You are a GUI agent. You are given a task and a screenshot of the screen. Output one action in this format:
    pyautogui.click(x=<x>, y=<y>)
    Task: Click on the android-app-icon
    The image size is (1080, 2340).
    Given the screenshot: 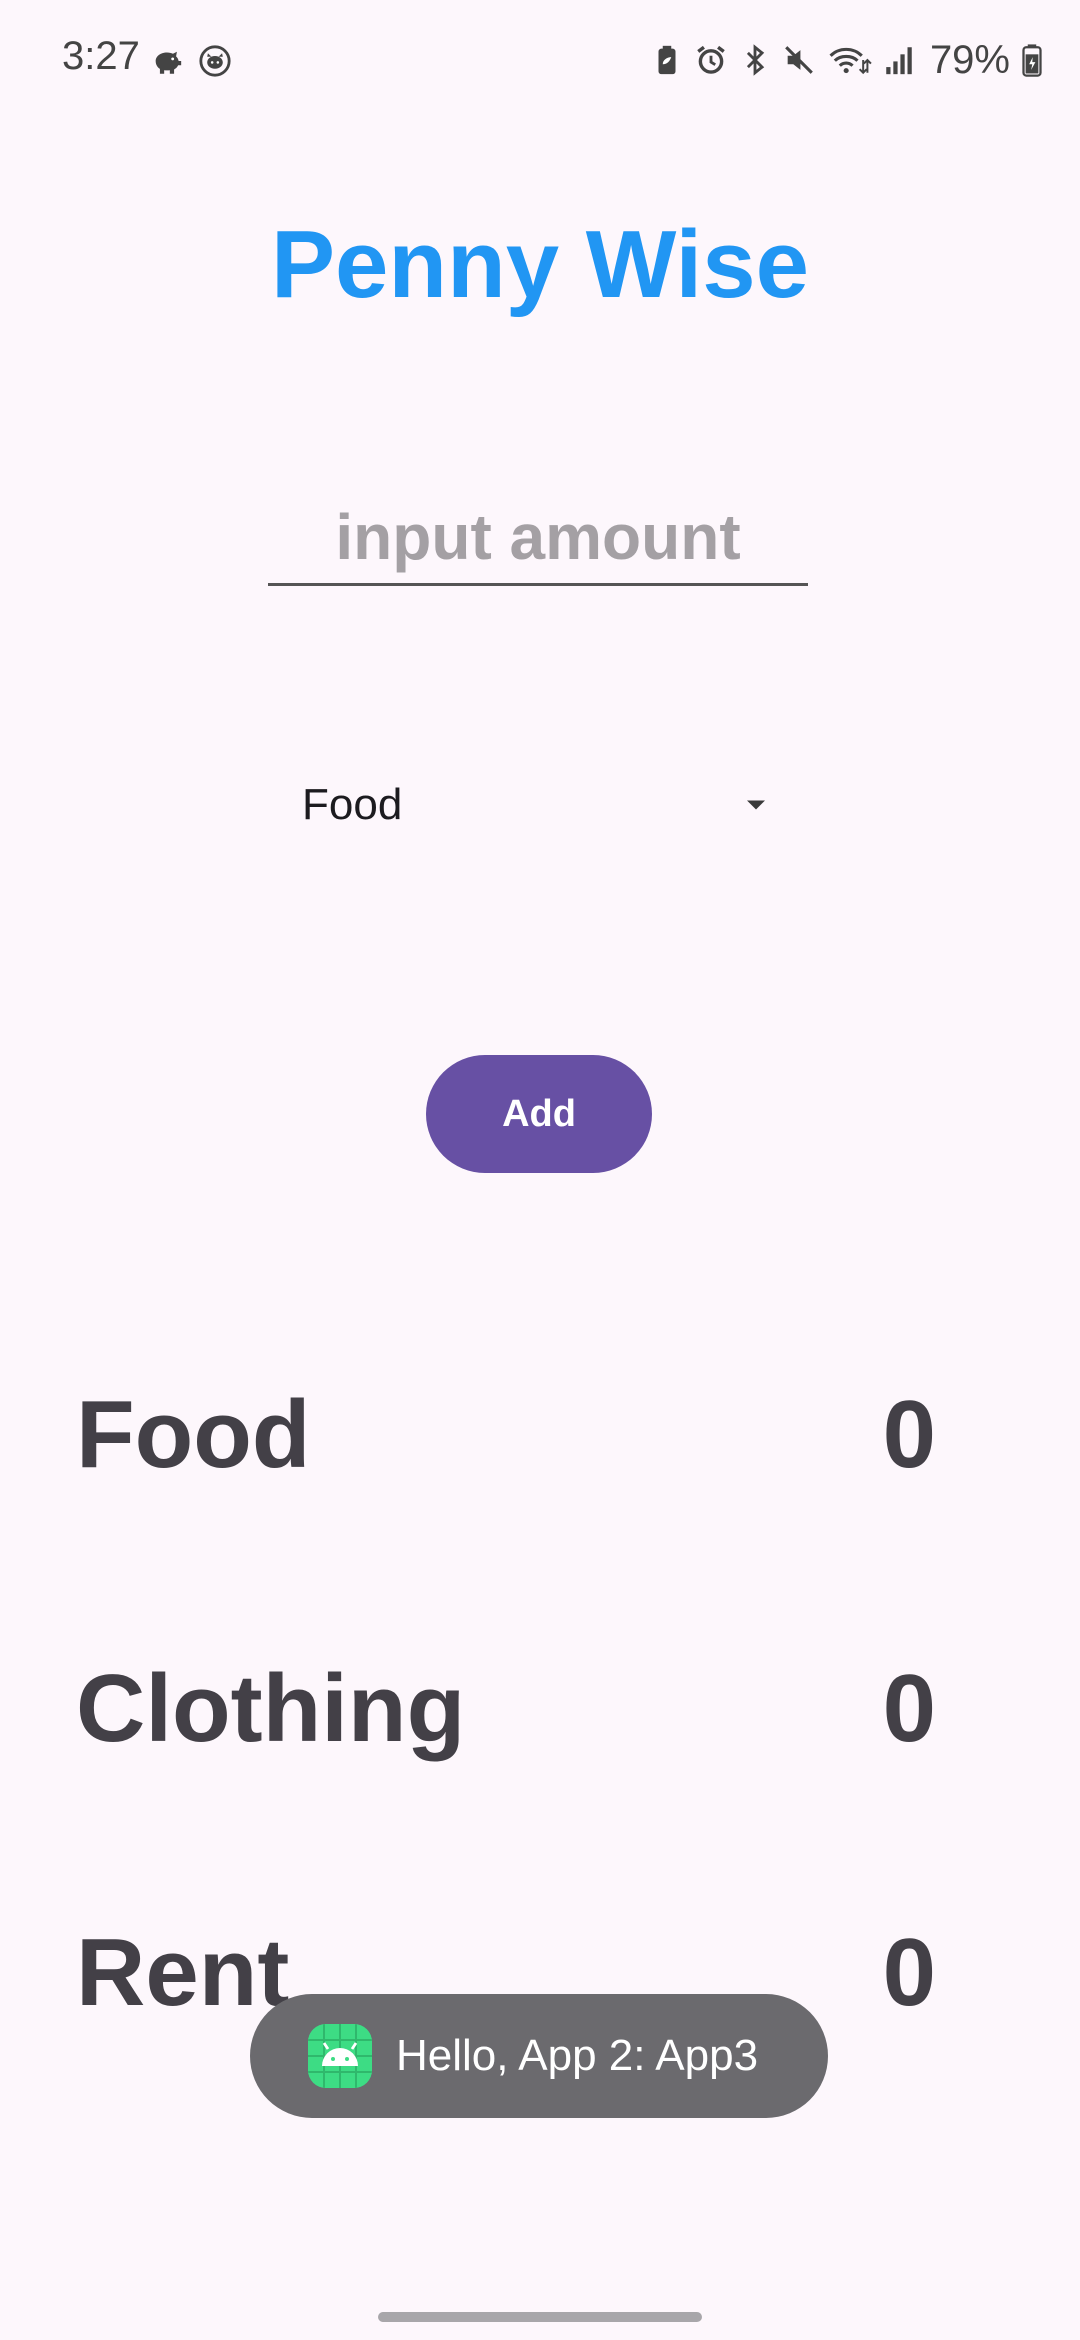 What is the action you would take?
    pyautogui.click(x=340, y=2056)
    